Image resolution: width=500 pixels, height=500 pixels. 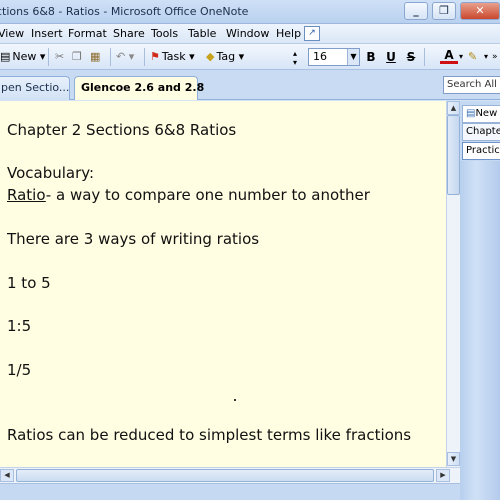 I want to click on menu-help: Help, so click(x=288, y=33).